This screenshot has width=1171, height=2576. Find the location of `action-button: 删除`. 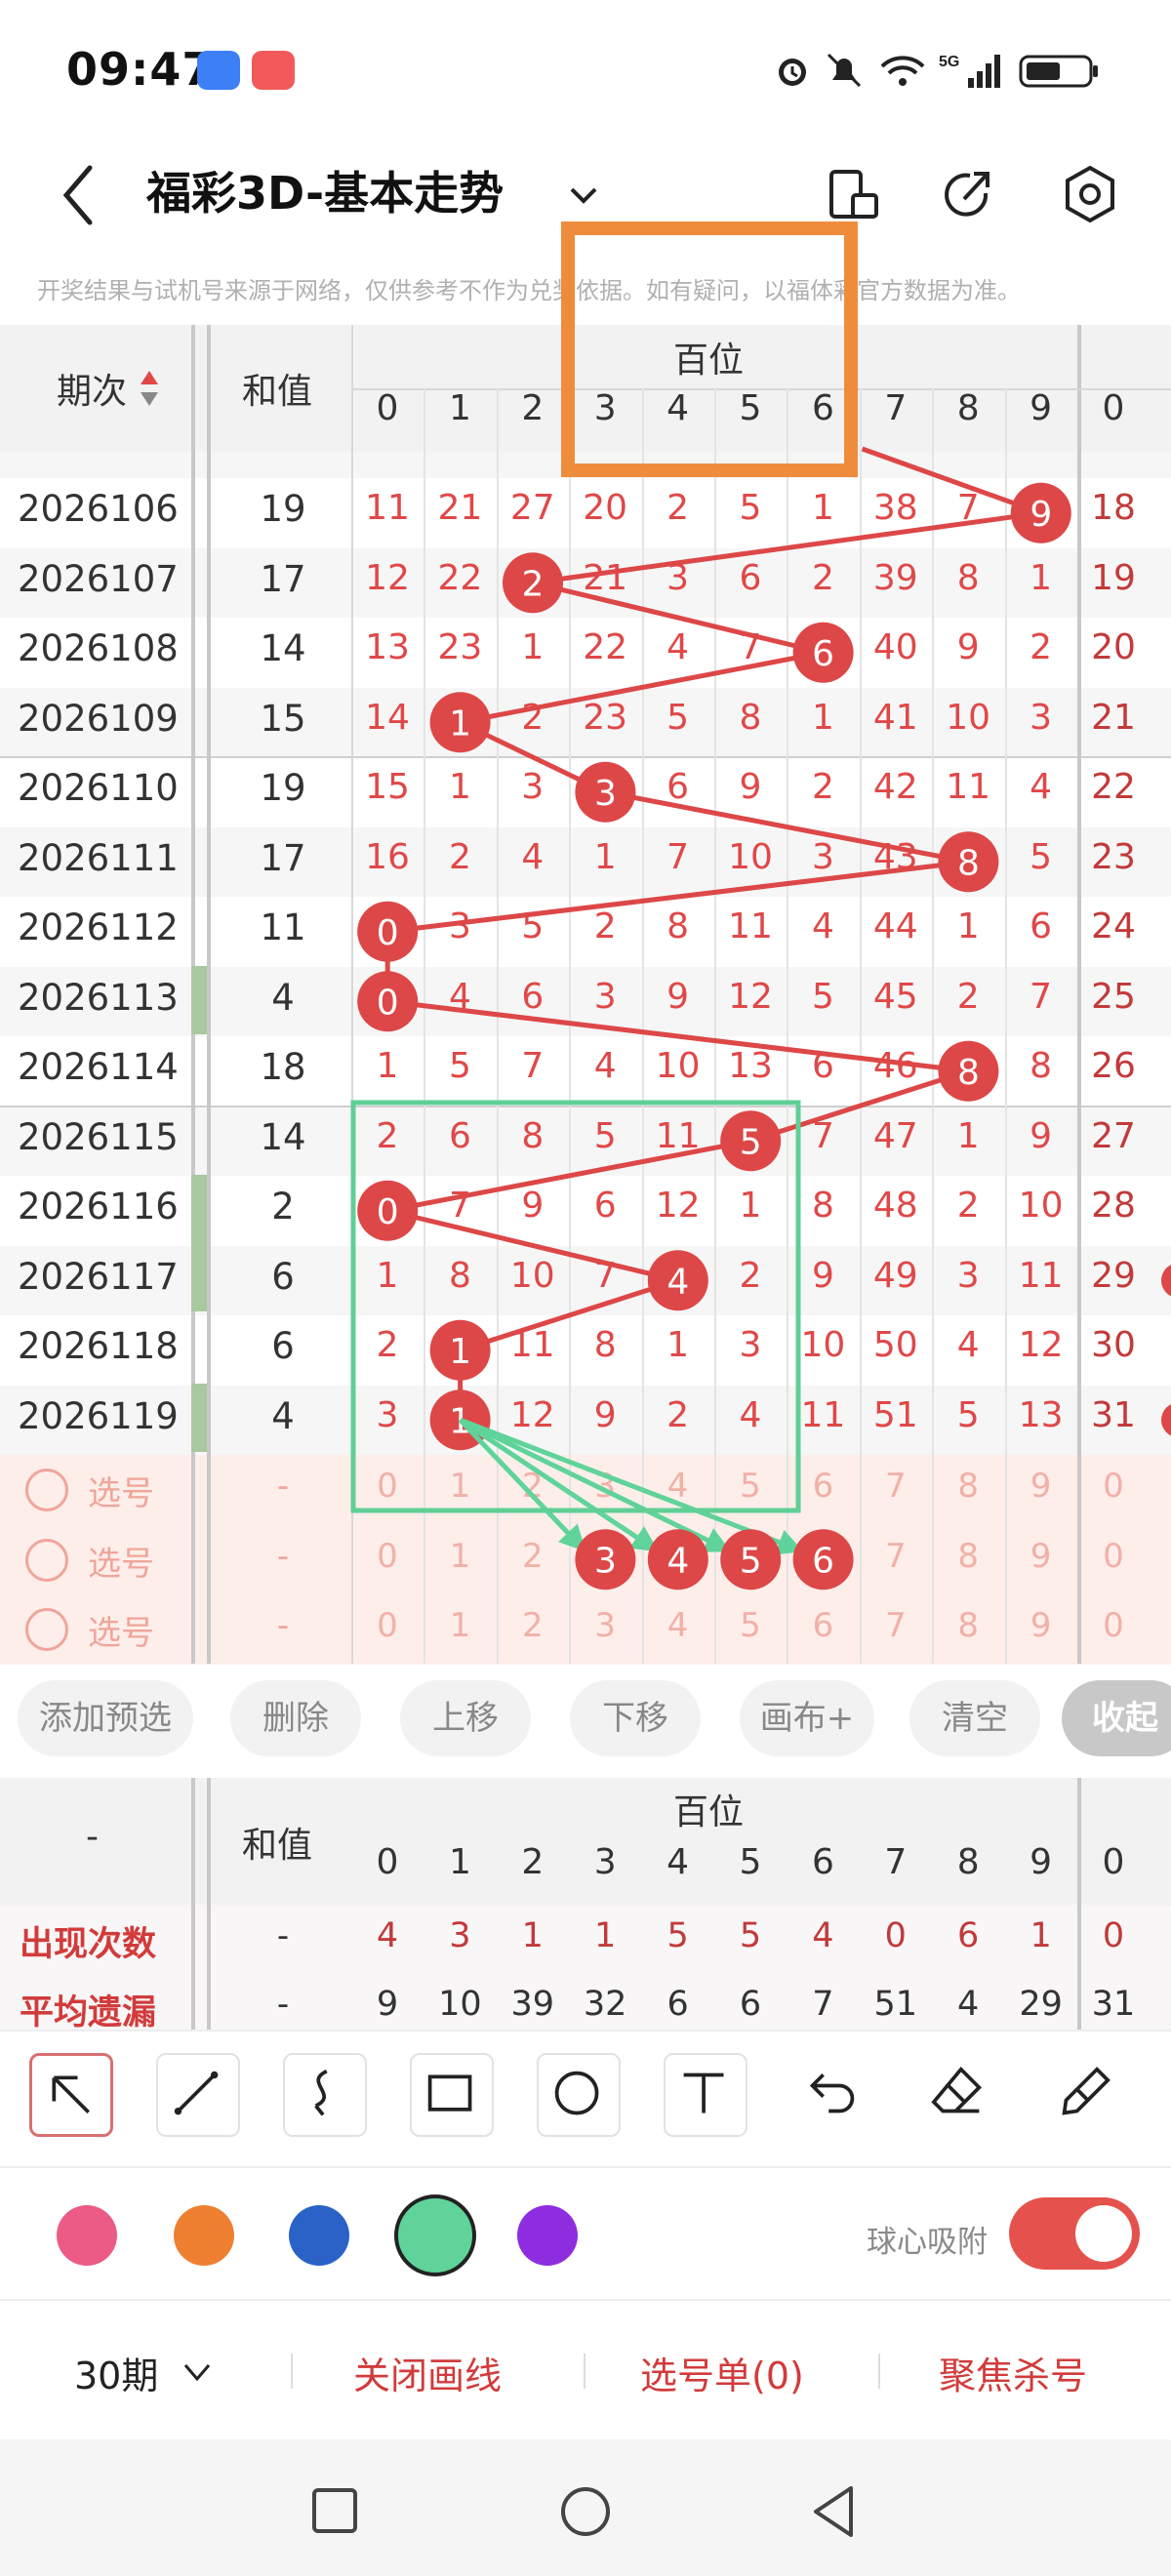

action-button: 删除 is located at coordinates (295, 1718).